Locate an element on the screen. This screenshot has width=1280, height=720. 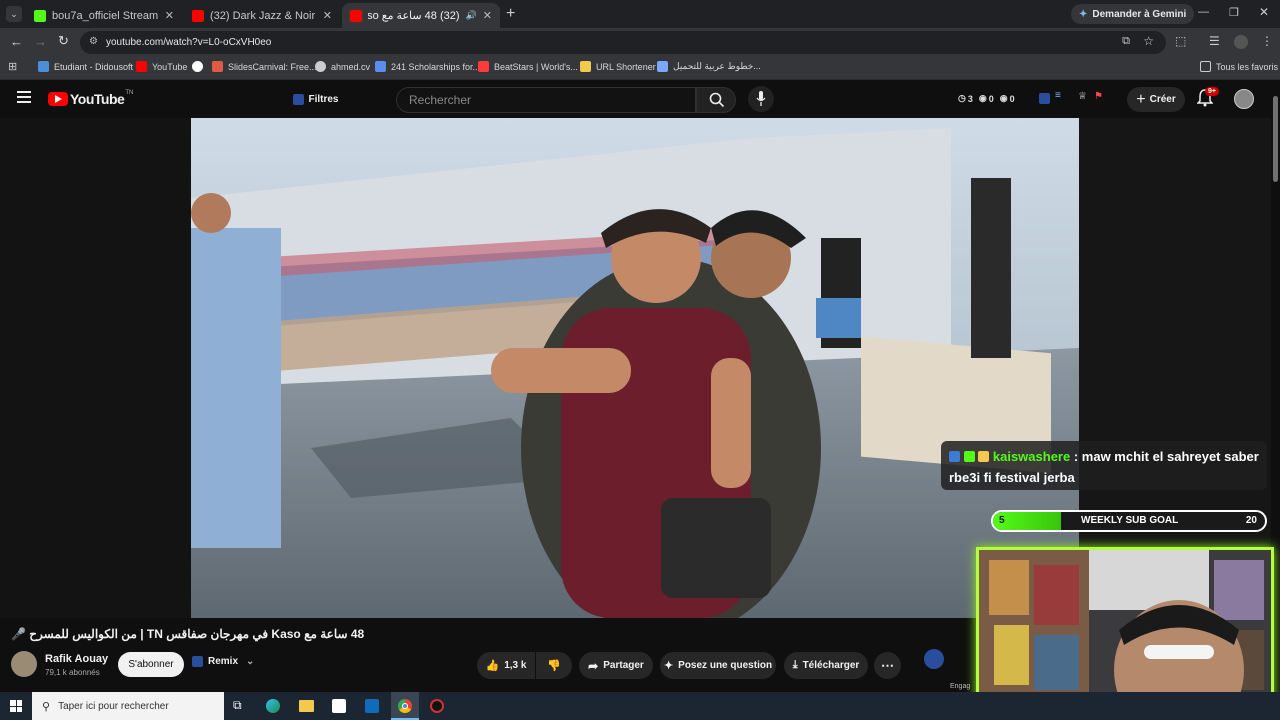
tab-title: bou7a_officiel Stream - Watch Li is located at coordinates (105, 15).